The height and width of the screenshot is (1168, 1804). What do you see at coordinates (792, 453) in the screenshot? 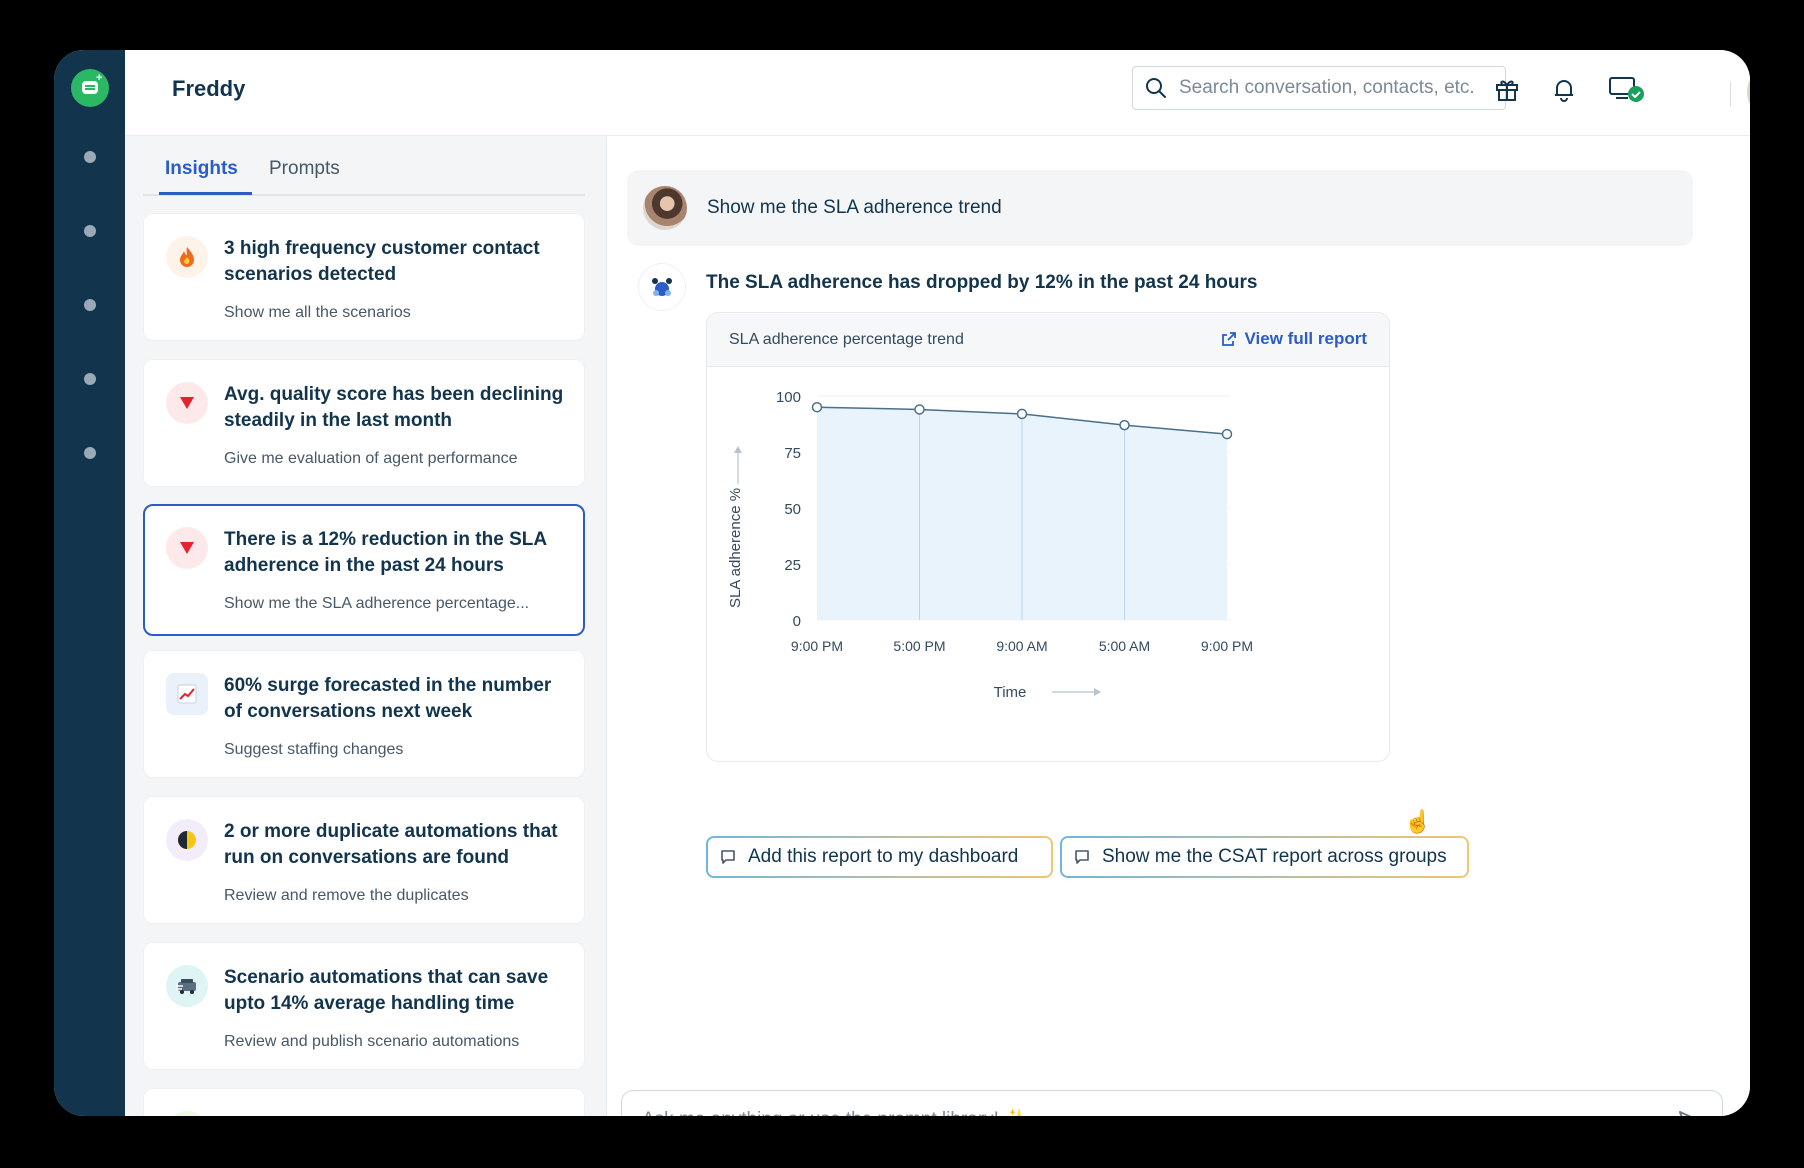
I see `y-tick-label: 75` at bounding box center [792, 453].